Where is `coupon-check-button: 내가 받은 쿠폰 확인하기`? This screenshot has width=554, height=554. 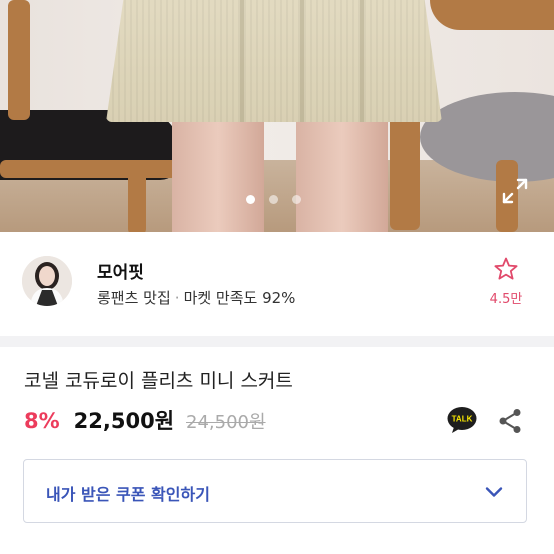
coupon-check-button: 내가 받은 쿠폰 확인하기 is located at coordinates (275, 491).